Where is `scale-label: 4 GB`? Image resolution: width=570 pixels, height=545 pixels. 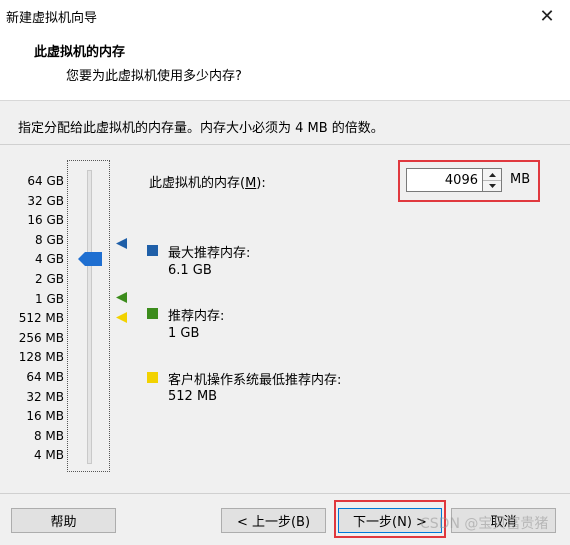 scale-label: 4 GB is located at coordinates (49, 259).